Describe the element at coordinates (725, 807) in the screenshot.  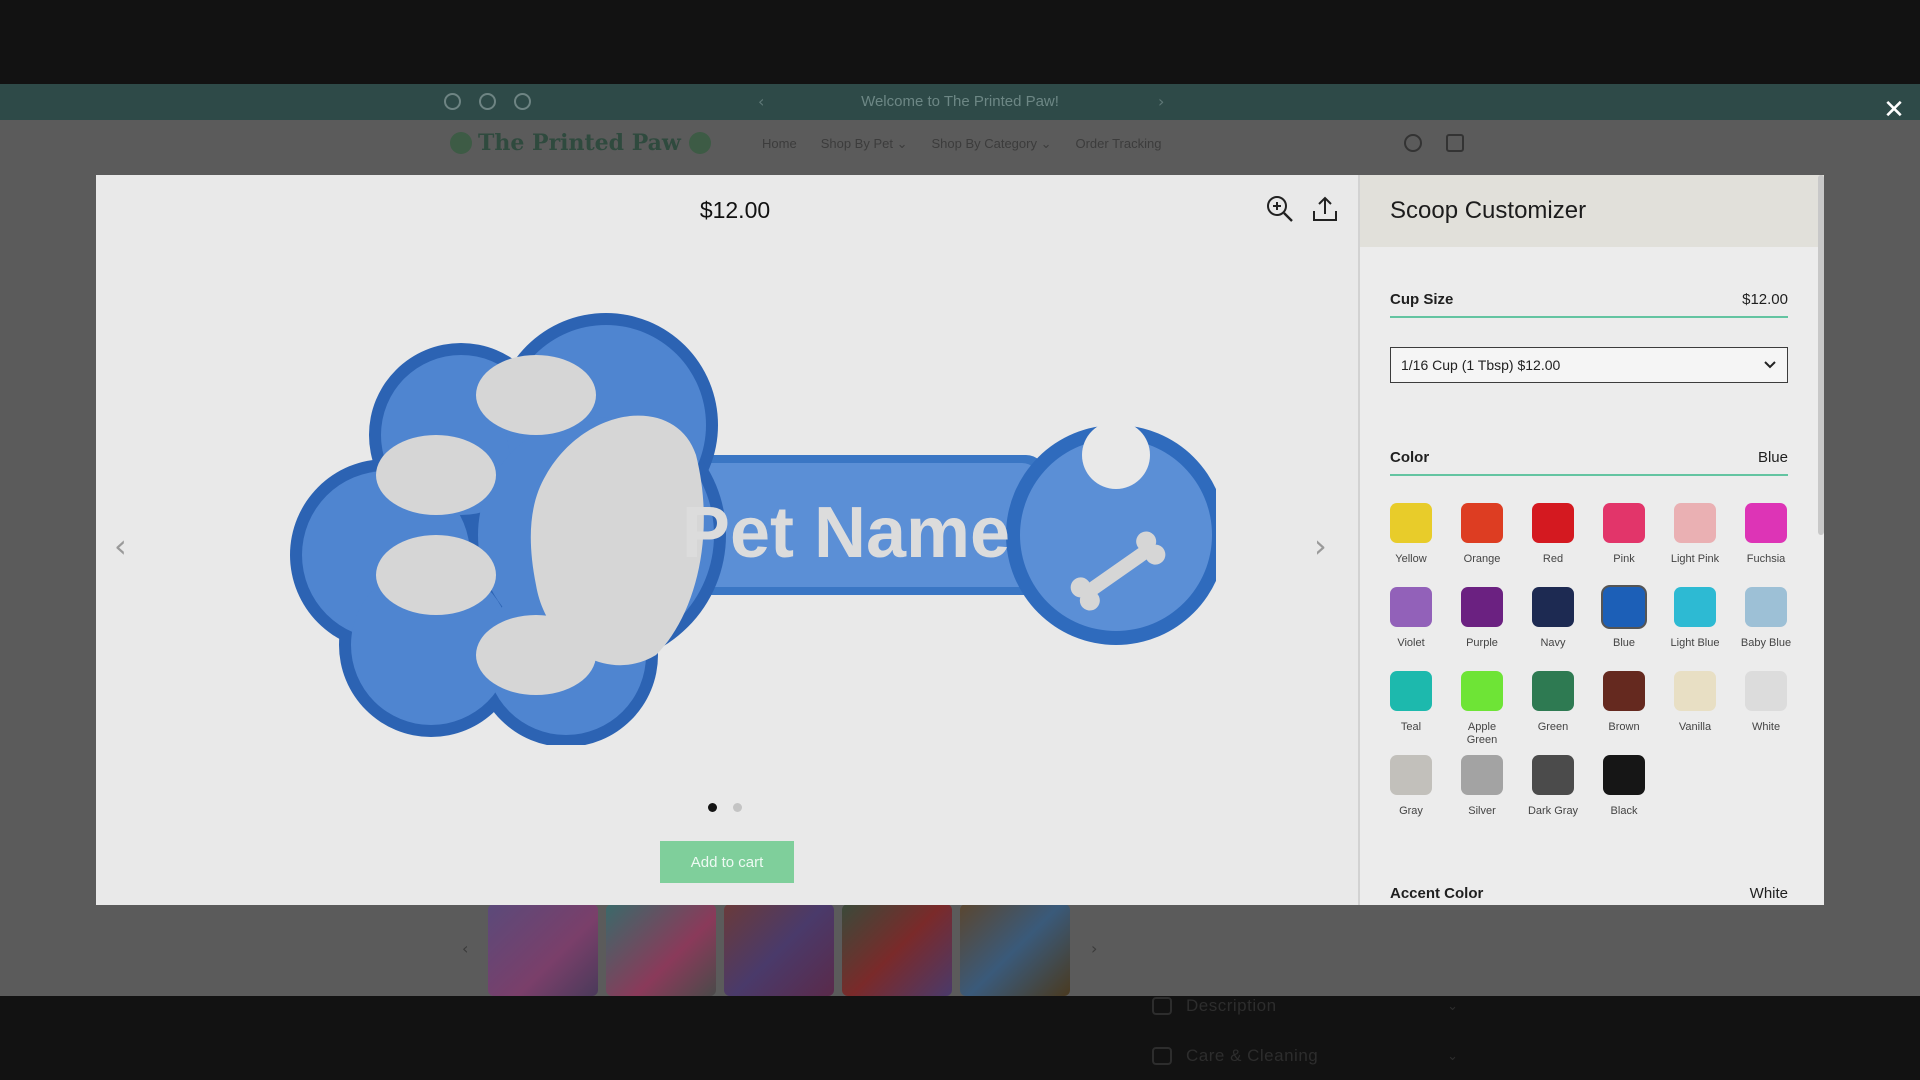
I see `slide-dots` at that location.